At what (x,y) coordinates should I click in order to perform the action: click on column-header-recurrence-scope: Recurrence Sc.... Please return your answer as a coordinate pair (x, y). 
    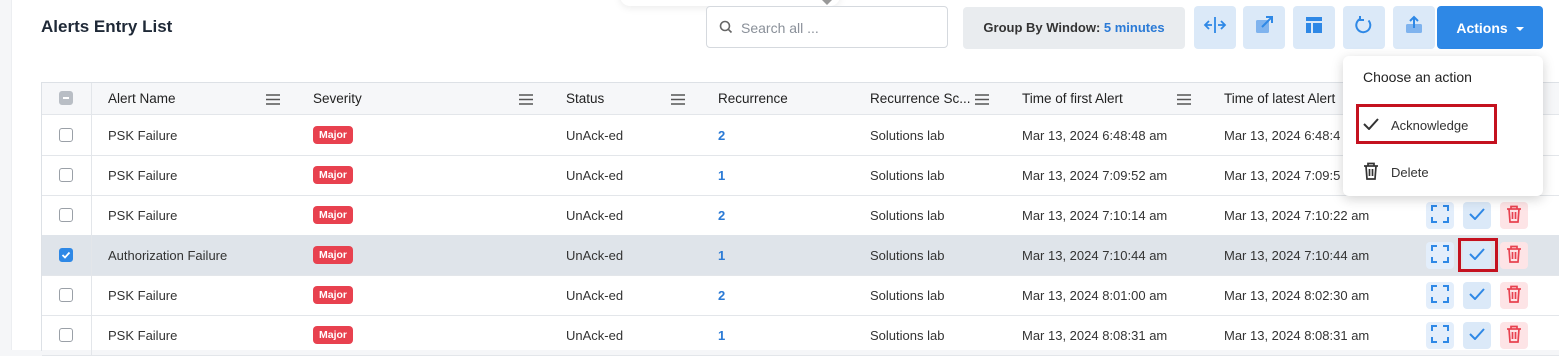
    Looking at the image, I should click on (920, 98).